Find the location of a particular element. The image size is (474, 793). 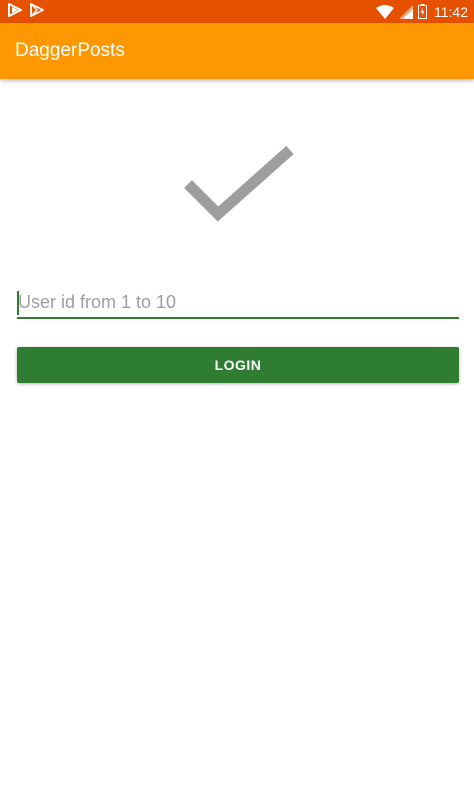

play-store-icon is located at coordinates (37, 10).